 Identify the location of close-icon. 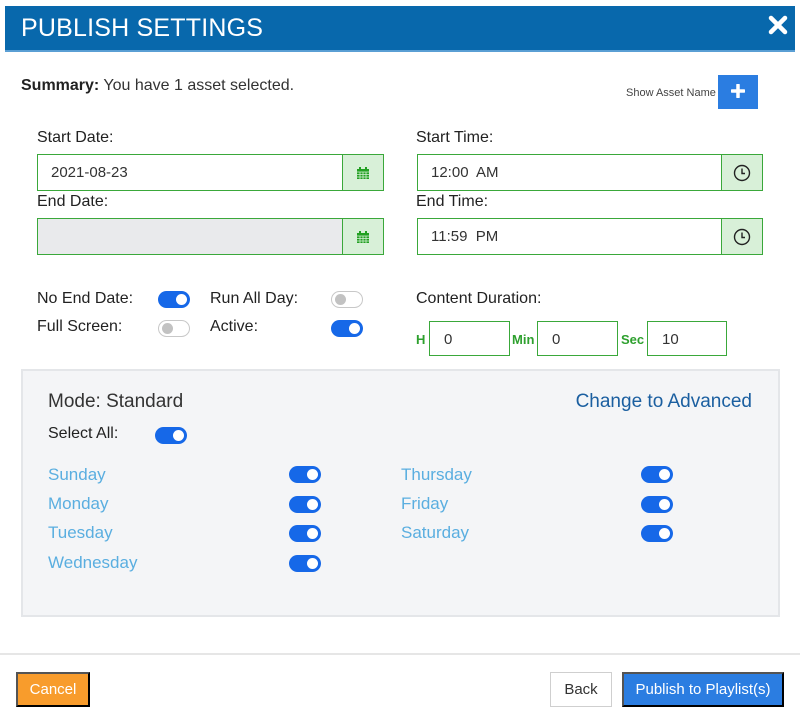
(778, 25).